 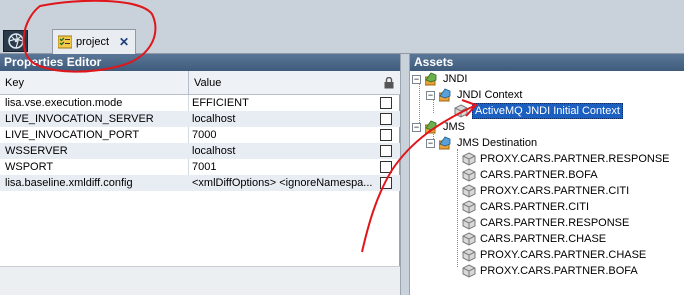 I want to click on tree-label: PROXY.CARS.PARTNER.CITI, so click(x=555, y=191).